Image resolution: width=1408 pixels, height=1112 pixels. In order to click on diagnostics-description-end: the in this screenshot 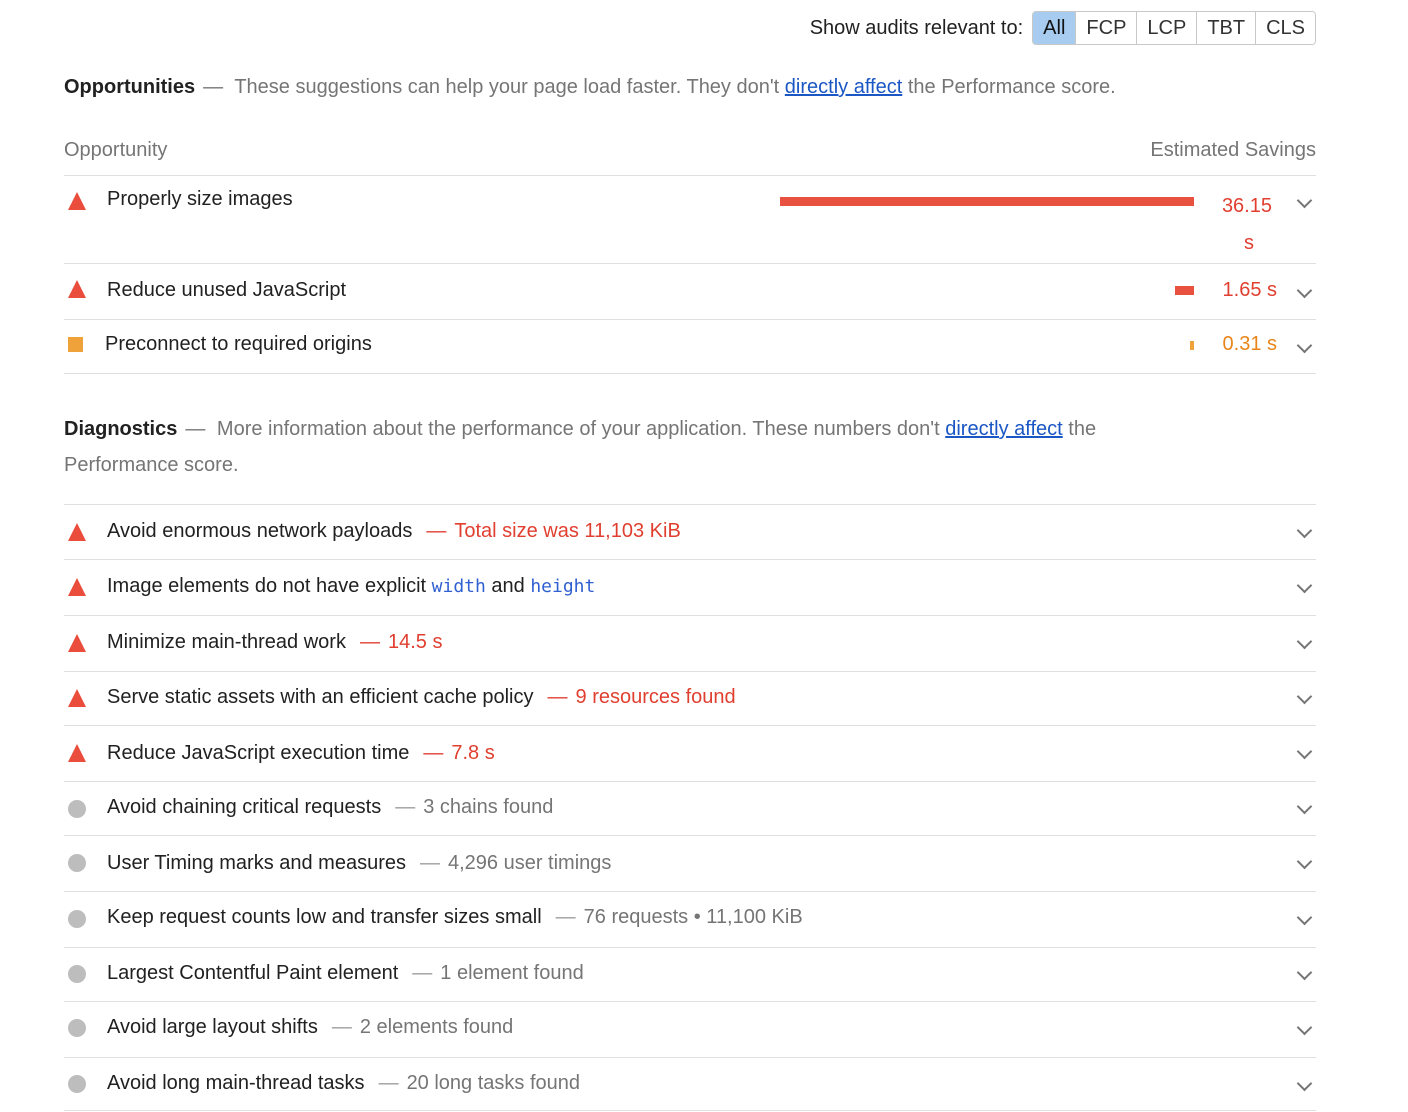, I will do `click(1082, 429)`.